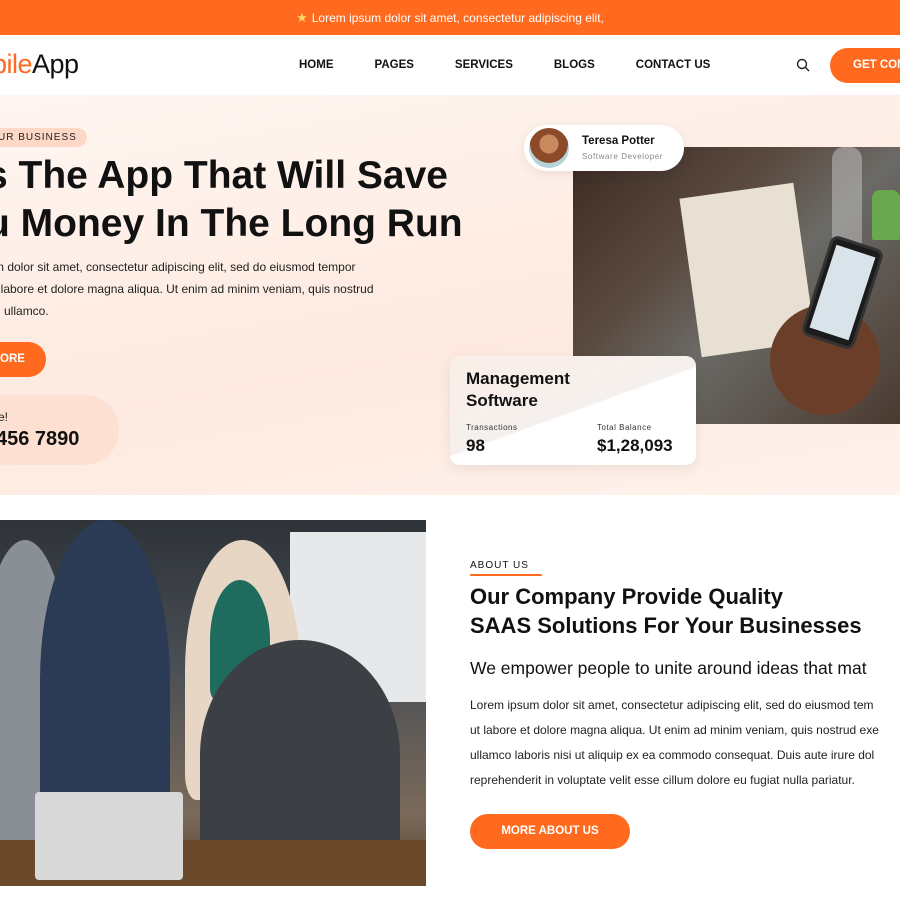  What do you see at coordinates (43, 137) in the screenshot?
I see `hero-tag: UR BUSINESS` at bounding box center [43, 137].